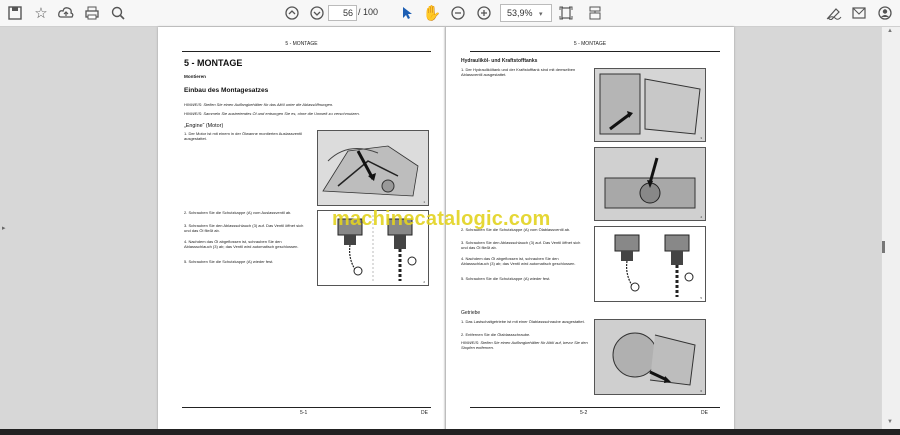 The width and height of the screenshot is (900, 435). I want to click on figure-label: 3, so click(701, 138).